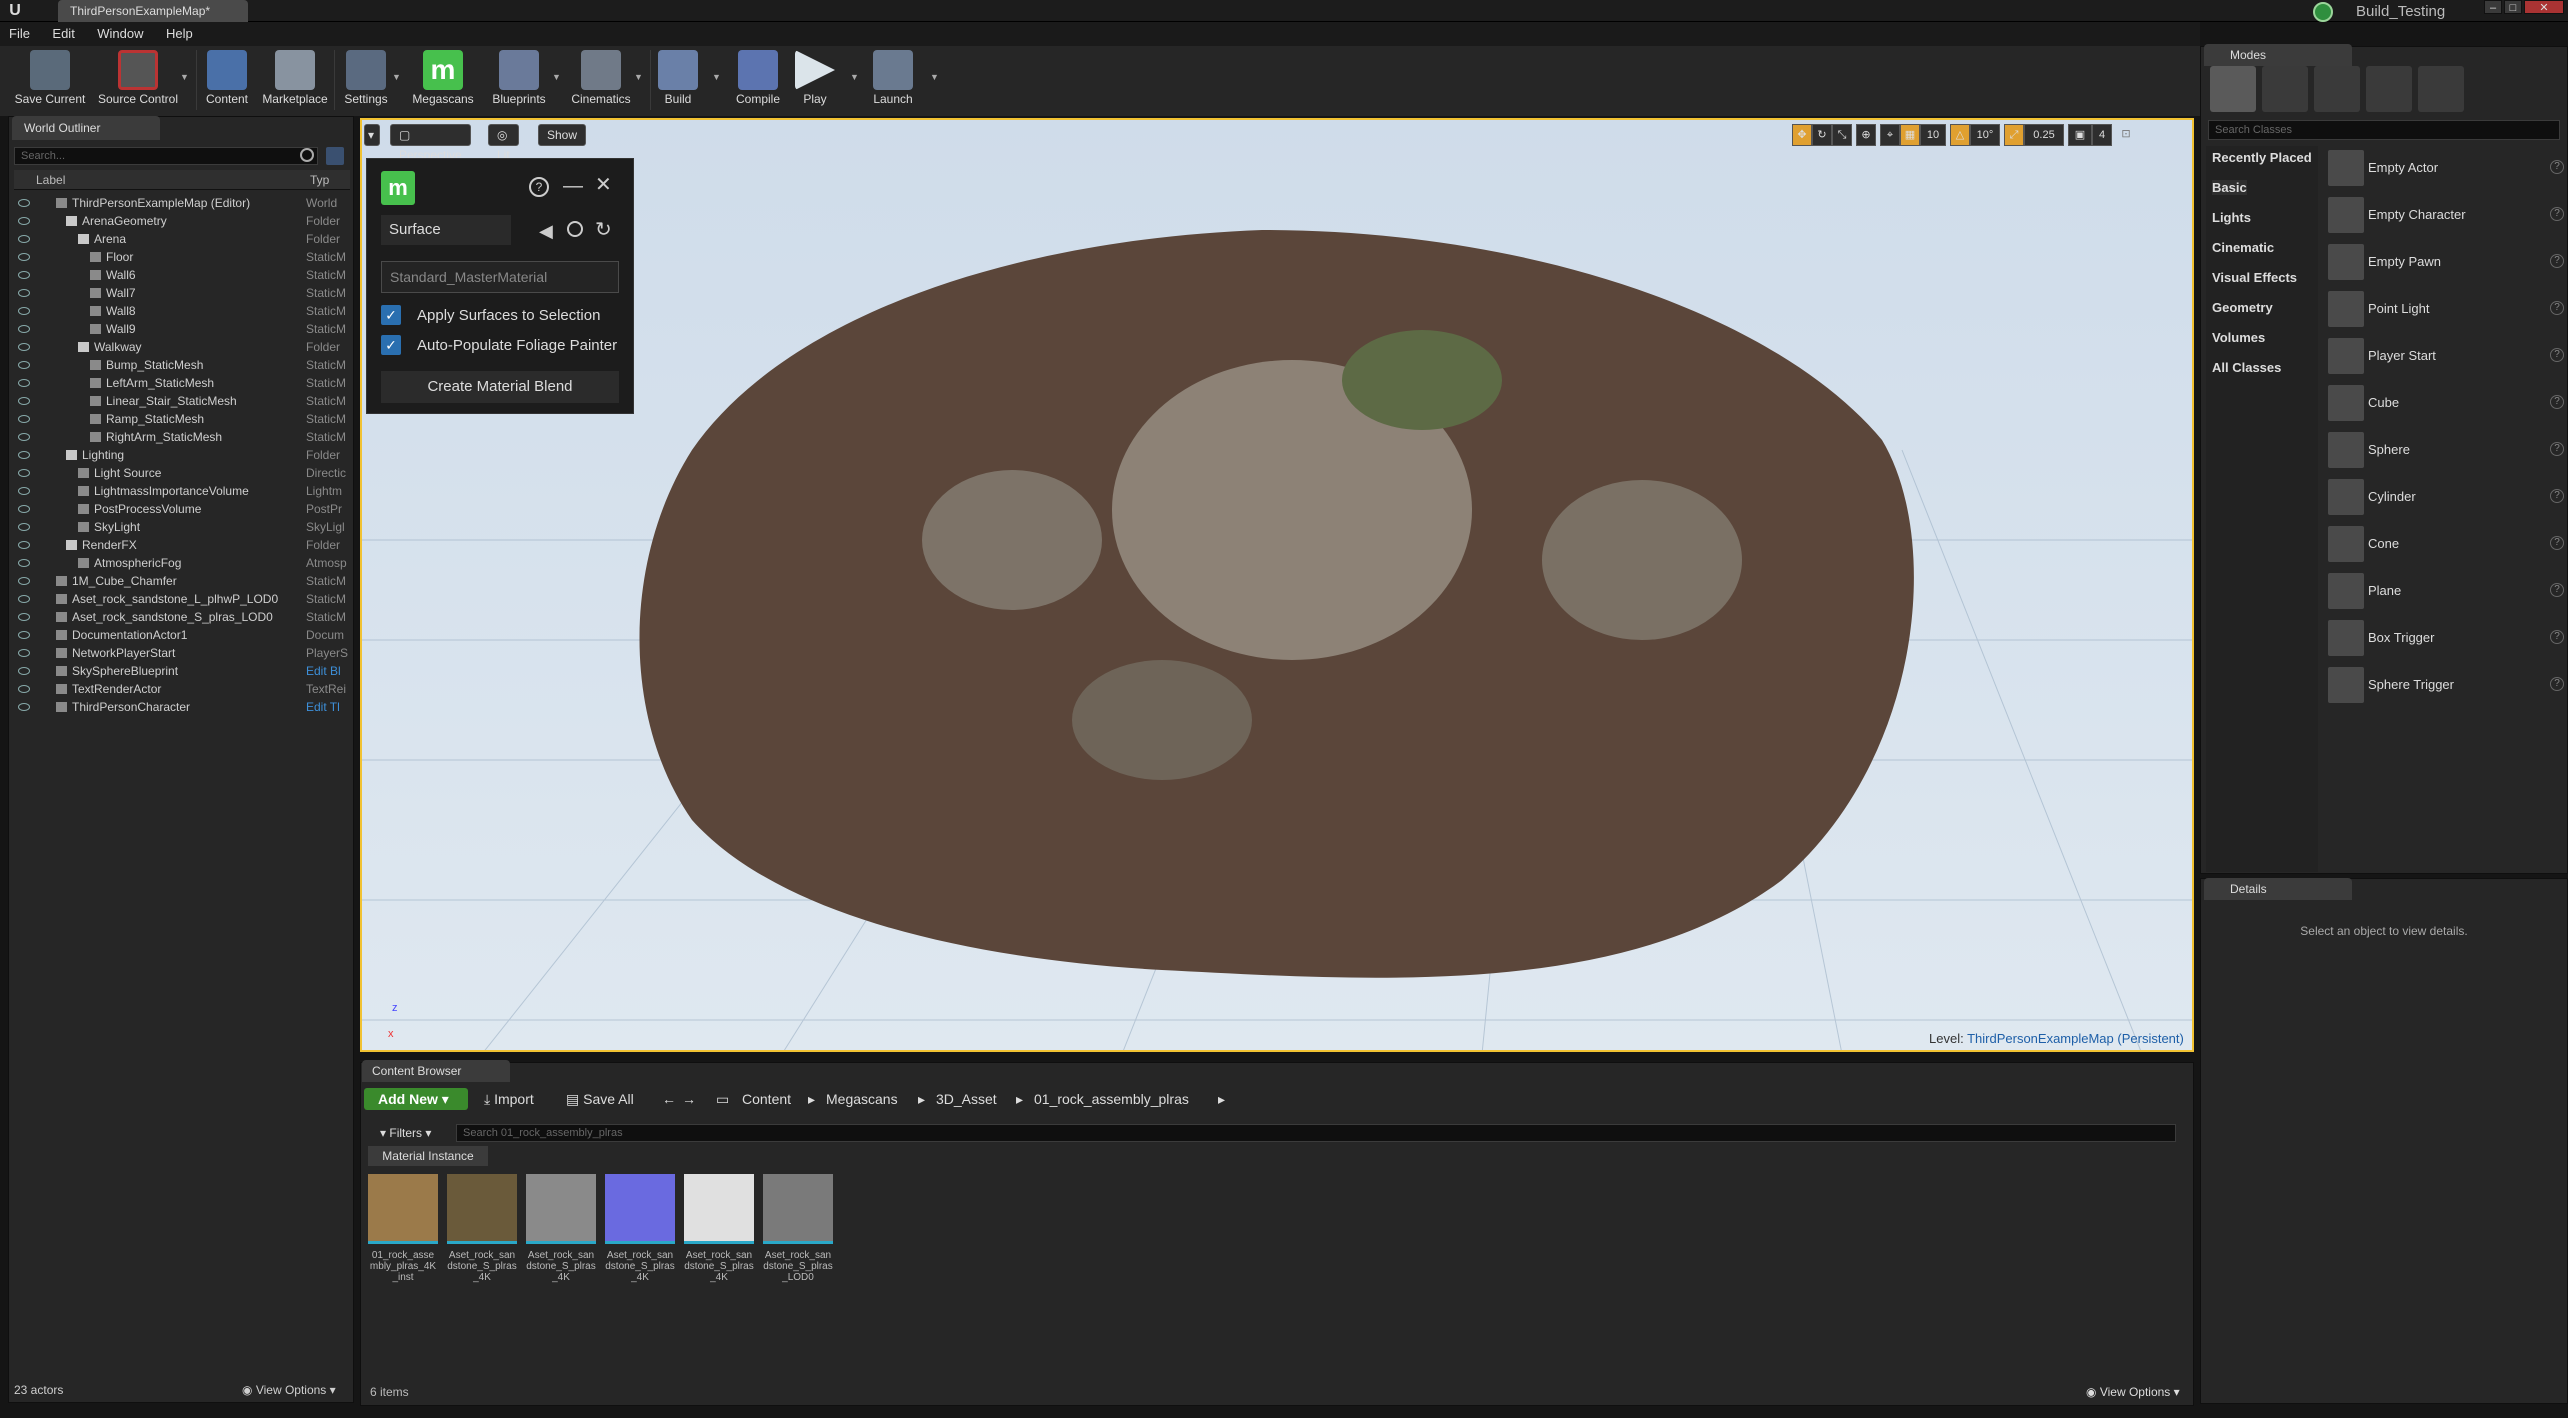 This screenshot has height=1418, width=2568. What do you see at coordinates (182, 671) in the screenshot?
I see `outliner-row: SkySphereBlueprint Edit Bl` at bounding box center [182, 671].